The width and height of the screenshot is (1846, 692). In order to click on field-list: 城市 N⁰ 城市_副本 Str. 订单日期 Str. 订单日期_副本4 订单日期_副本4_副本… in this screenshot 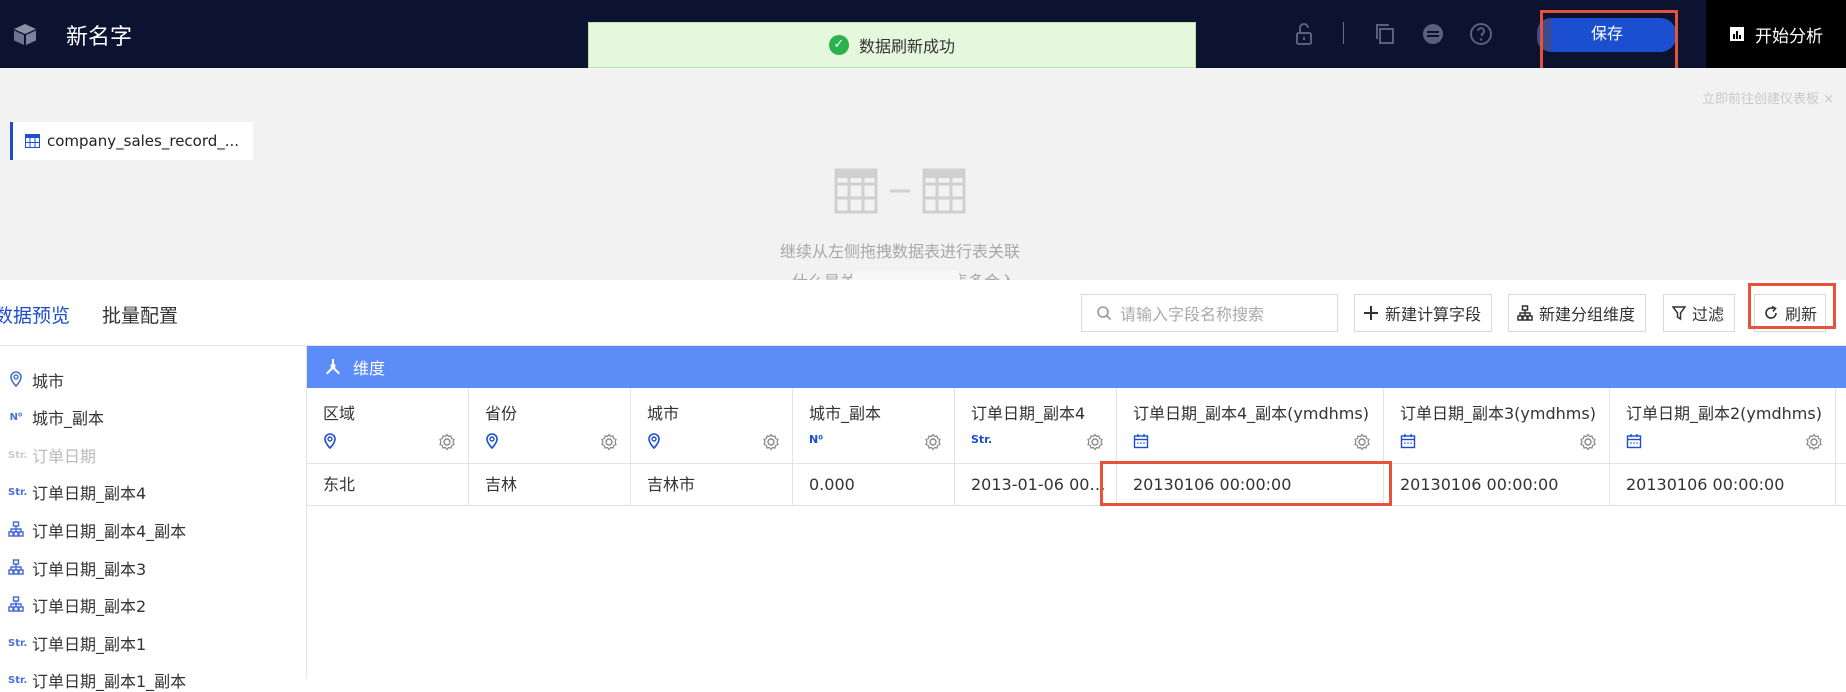, I will do `click(153, 518)`.